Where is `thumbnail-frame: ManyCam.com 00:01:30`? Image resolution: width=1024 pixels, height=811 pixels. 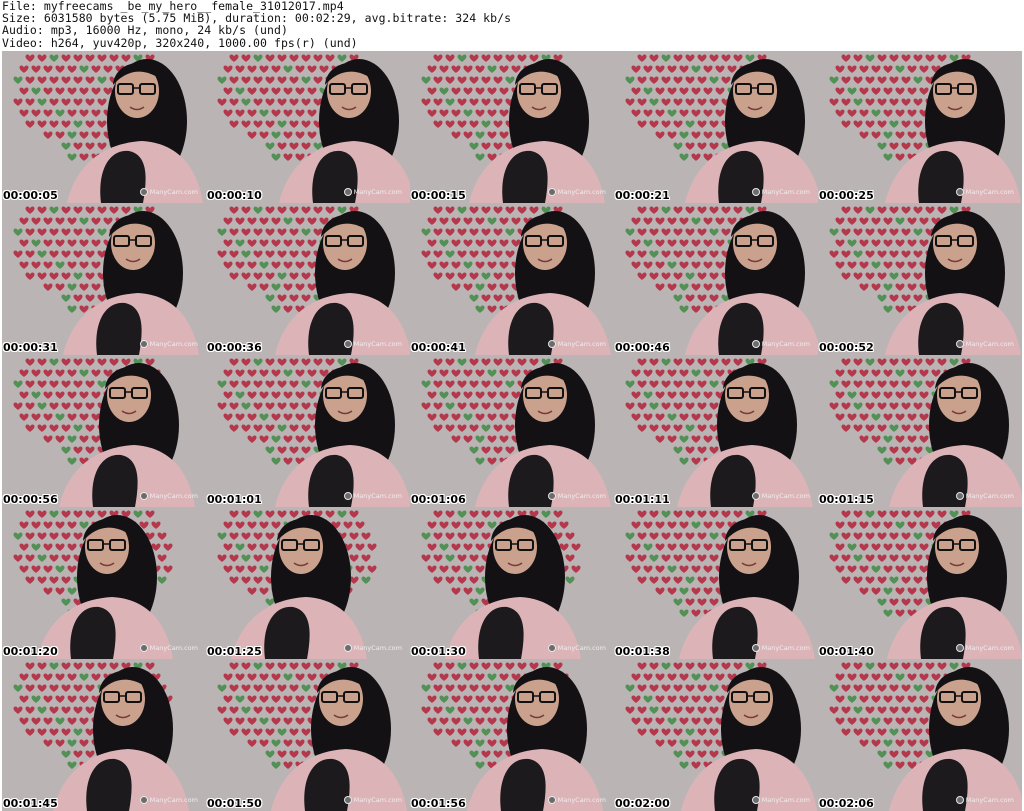 thumbnail-frame: ManyCam.com 00:01:30 is located at coordinates (512, 583).